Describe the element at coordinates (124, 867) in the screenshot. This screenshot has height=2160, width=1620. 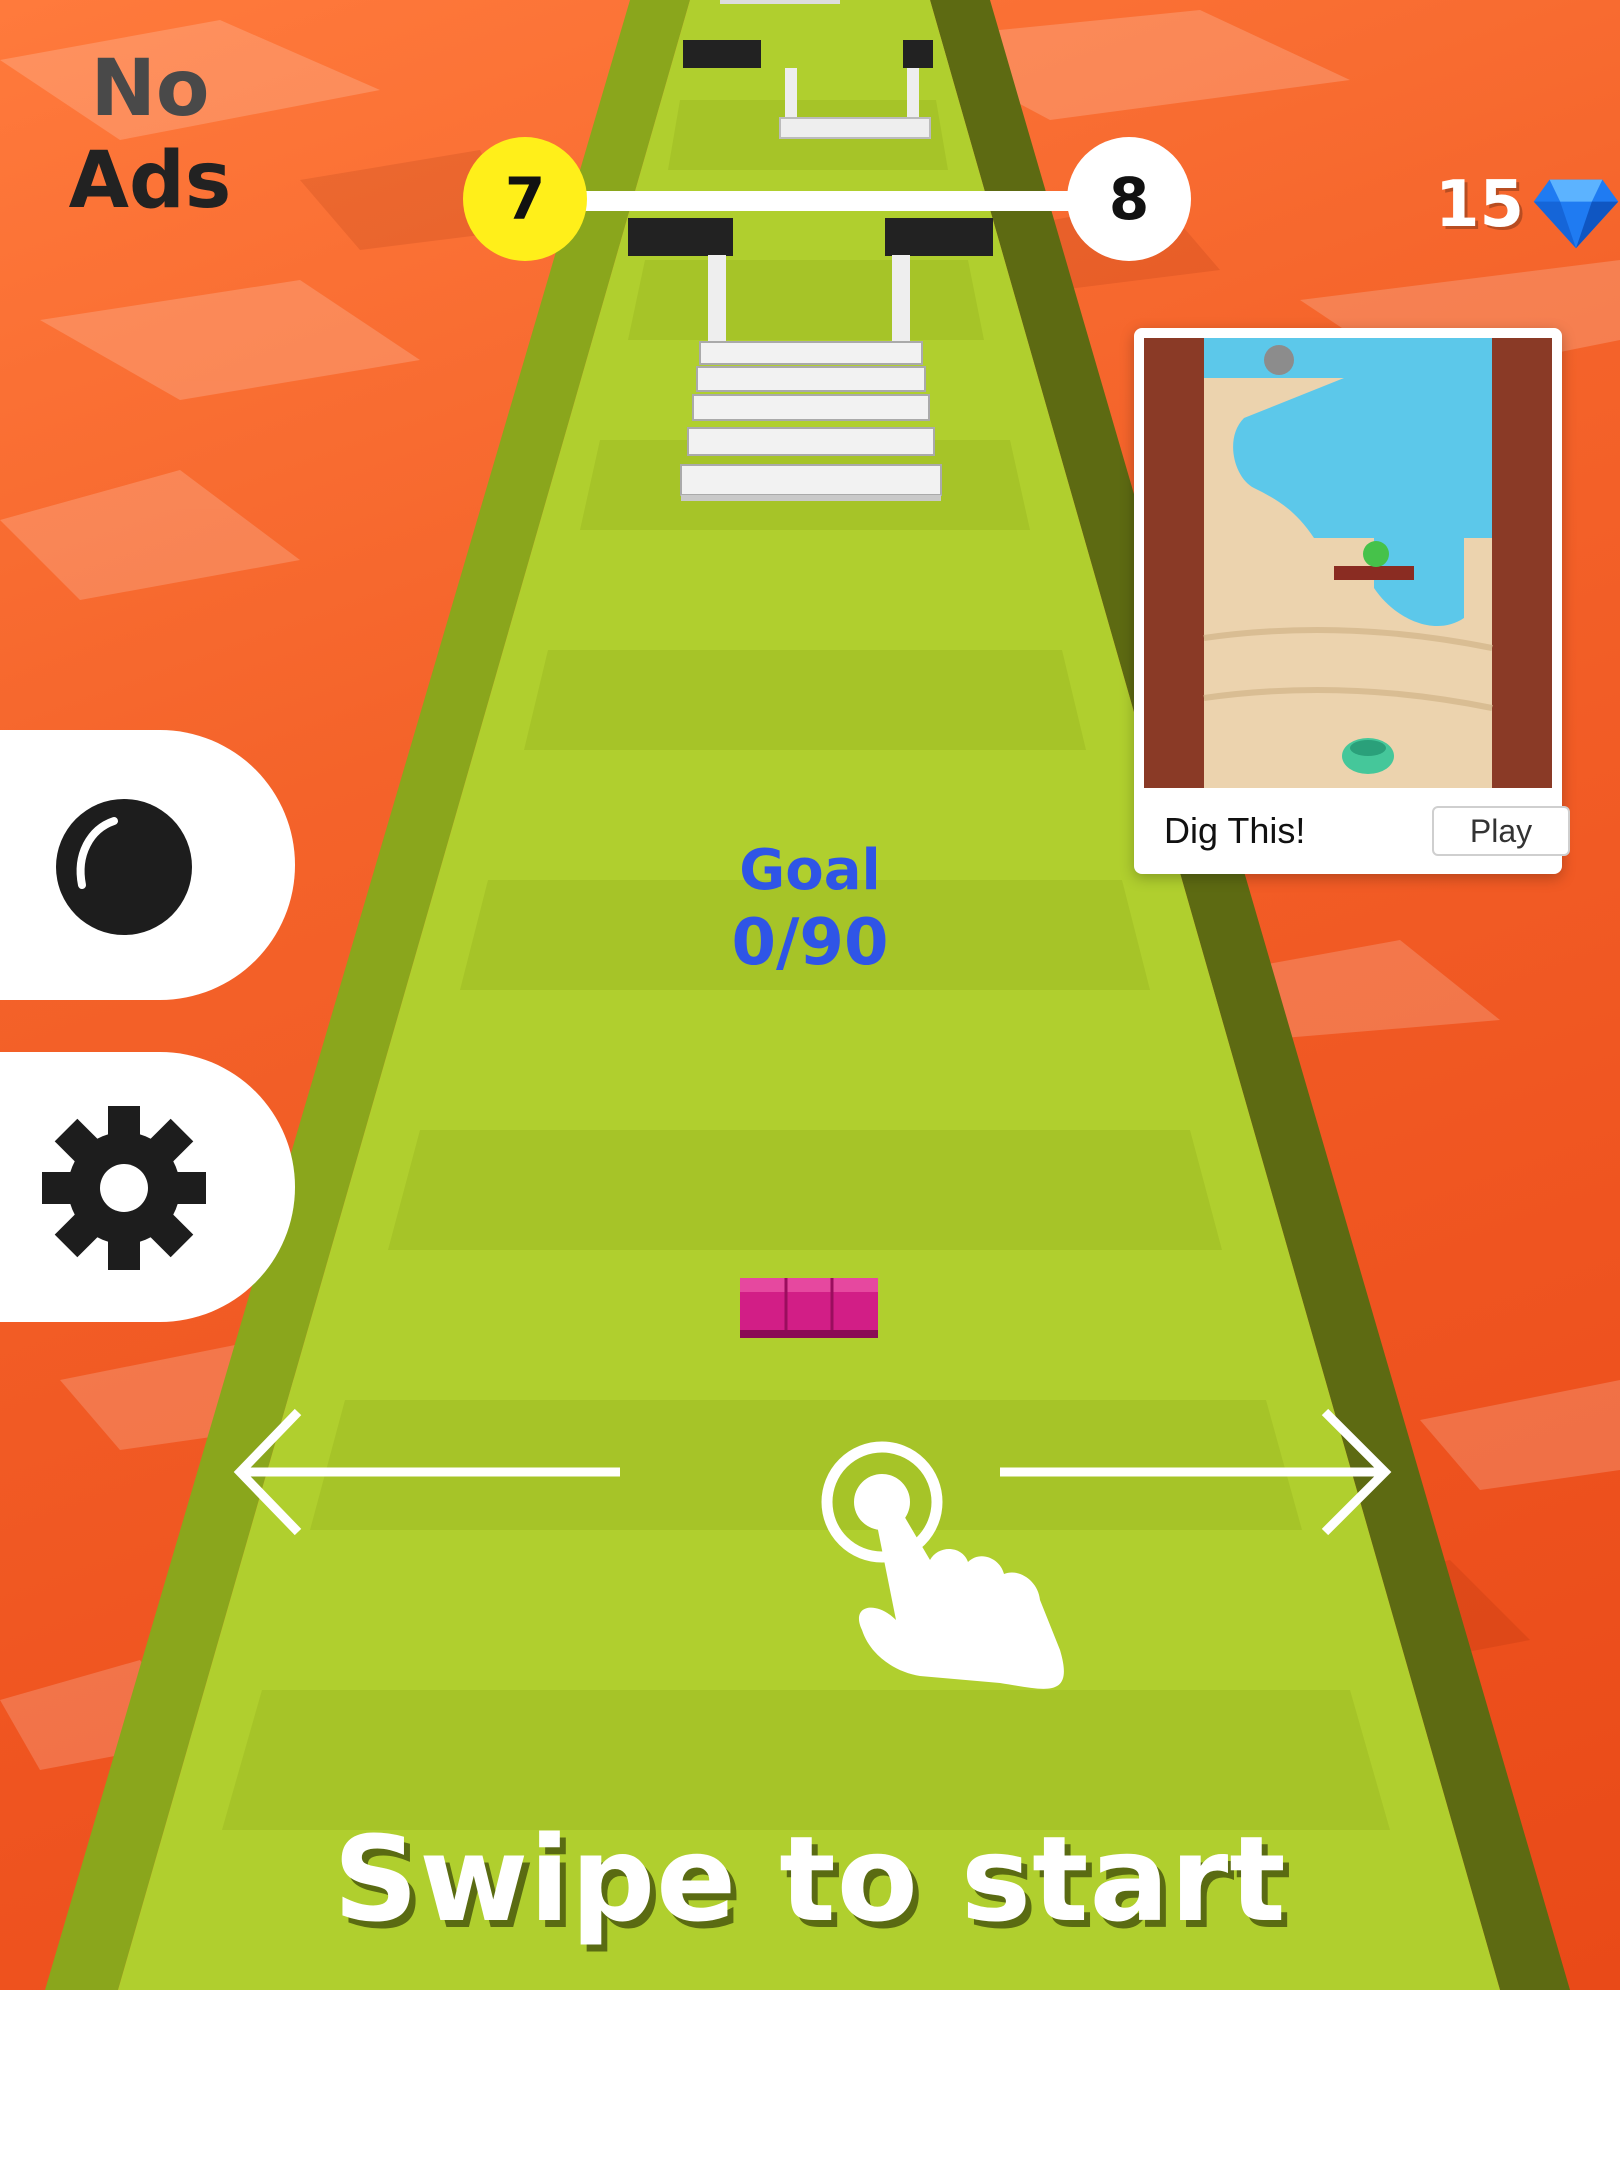
I see `ball-icon` at that location.